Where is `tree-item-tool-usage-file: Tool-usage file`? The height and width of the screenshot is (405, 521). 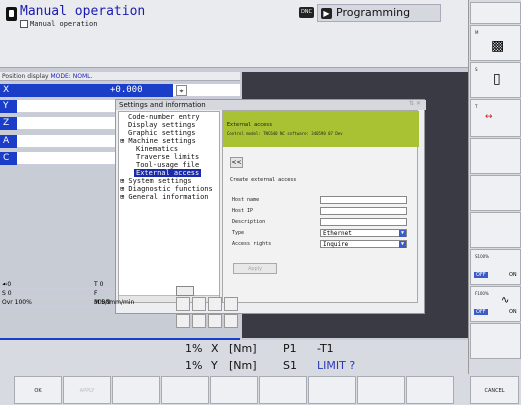
tree-item-tool-usage-file: Tool-usage file is located at coordinates (167, 165).